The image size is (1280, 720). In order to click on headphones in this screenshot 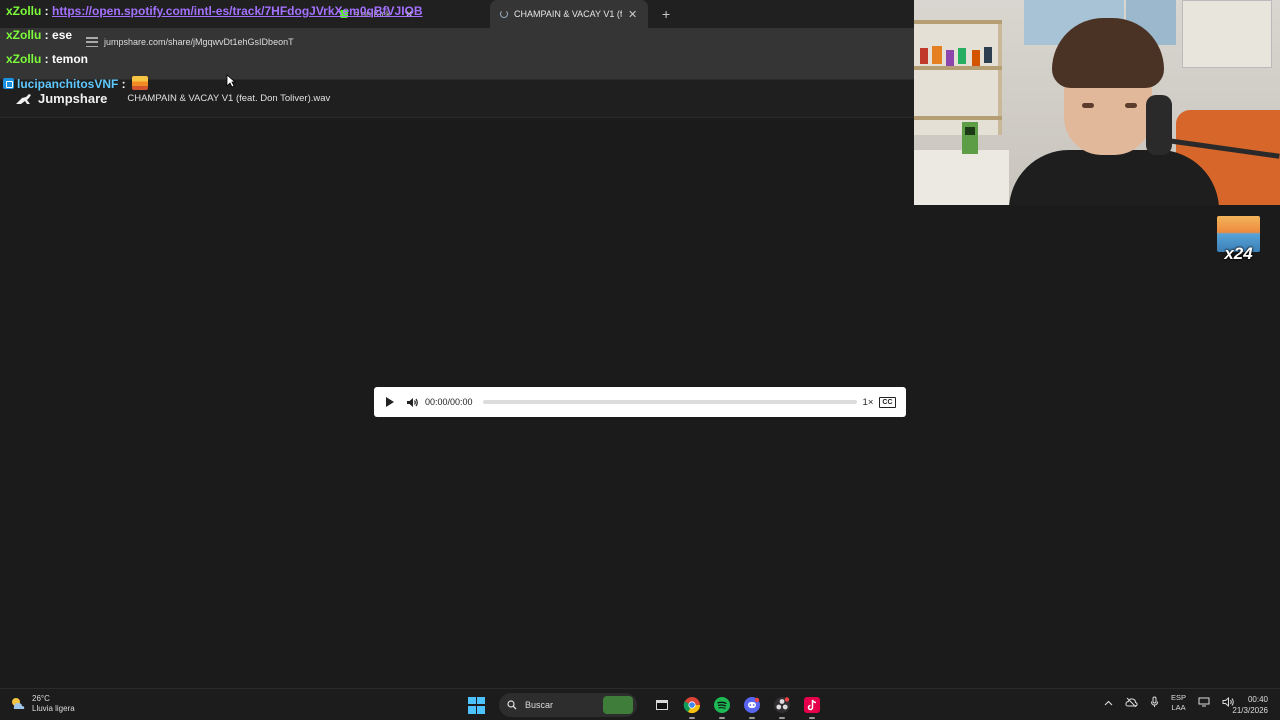, I will do `click(1159, 125)`.